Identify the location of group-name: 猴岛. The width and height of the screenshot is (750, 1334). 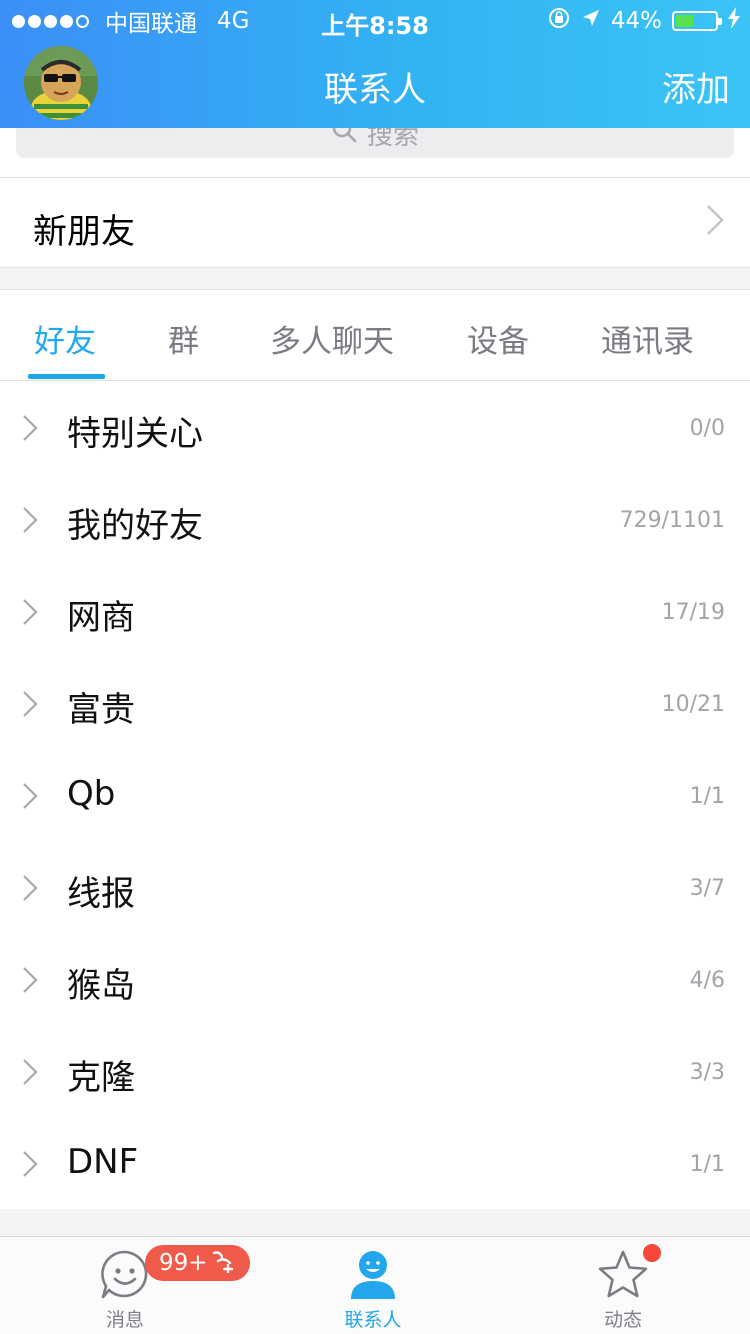
(101, 986).